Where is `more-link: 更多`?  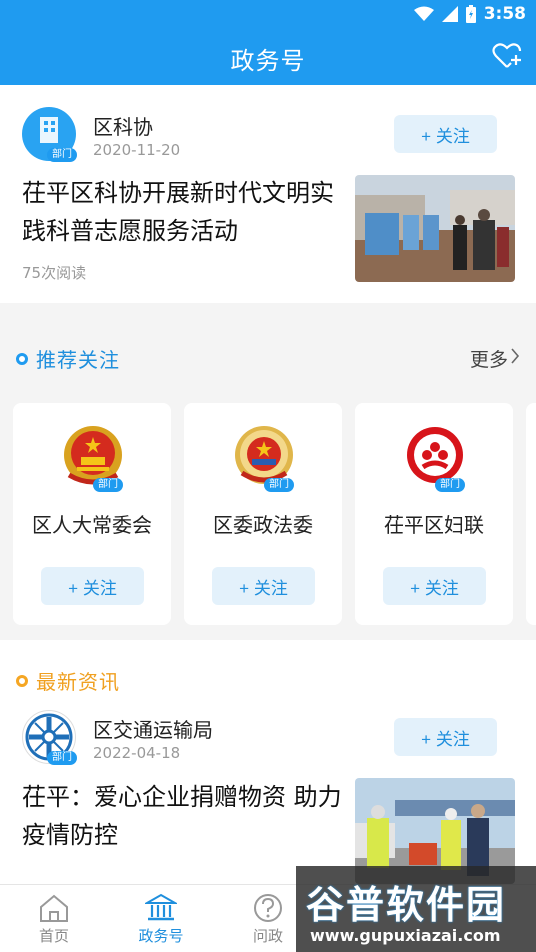 more-link: 更多 is located at coordinates (495, 358).